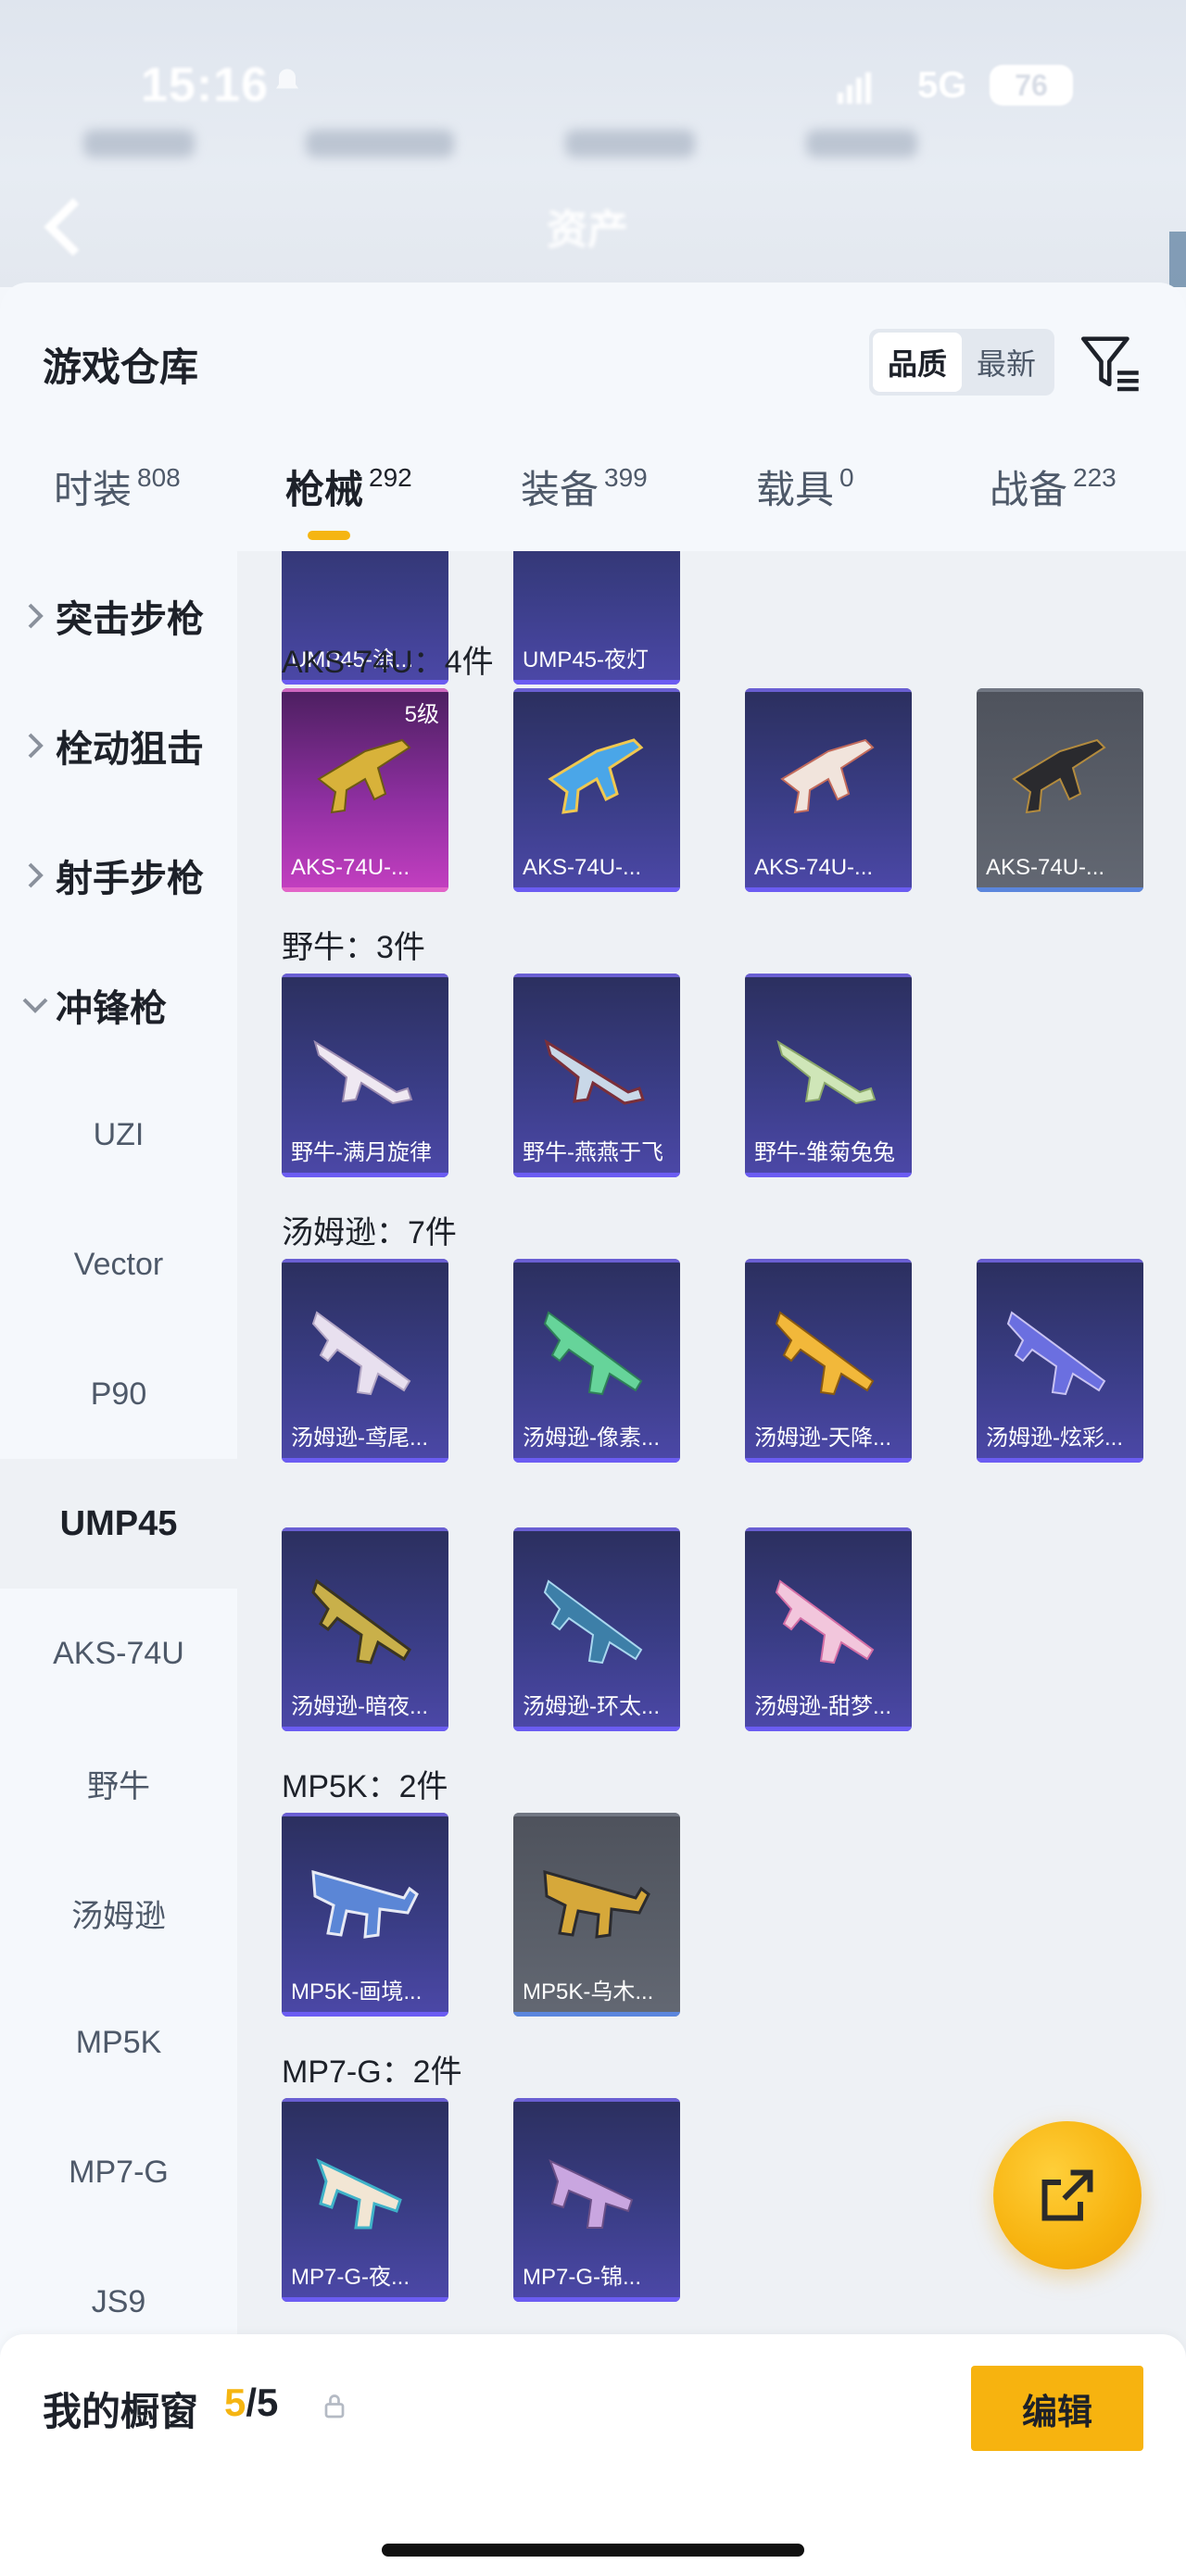 Image resolution: width=1186 pixels, height=2576 pixels. I want to click on sidebar-item-uzi: UZI, so click(118, 1135).